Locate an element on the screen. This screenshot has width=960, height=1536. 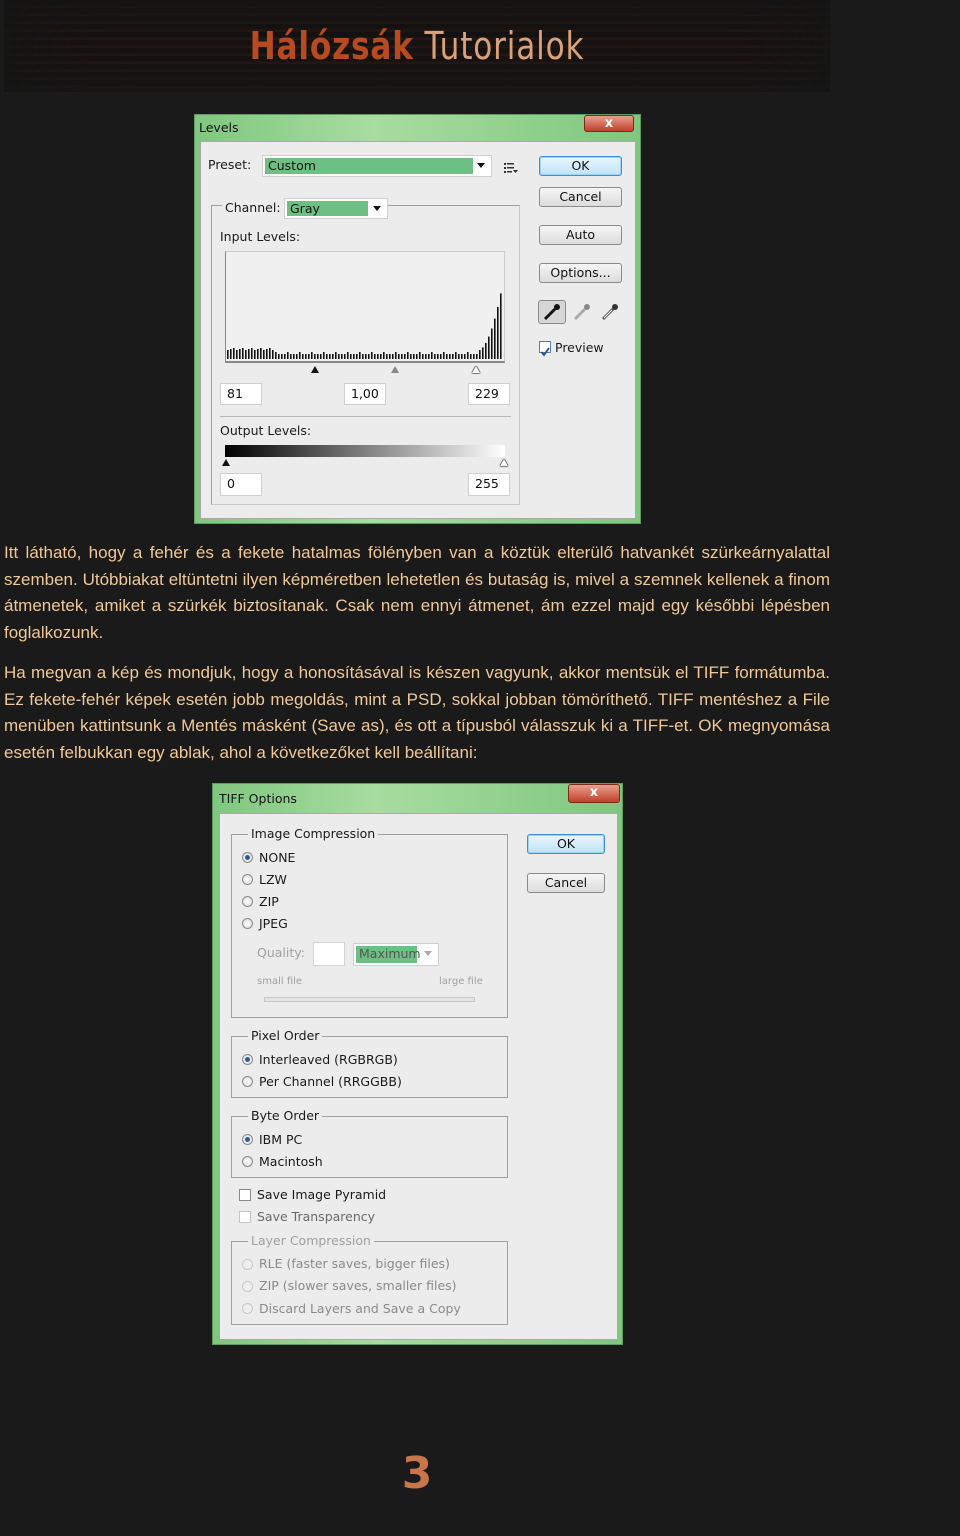
site-title-part1: Hálózsák is located at coordinates (331, 46).